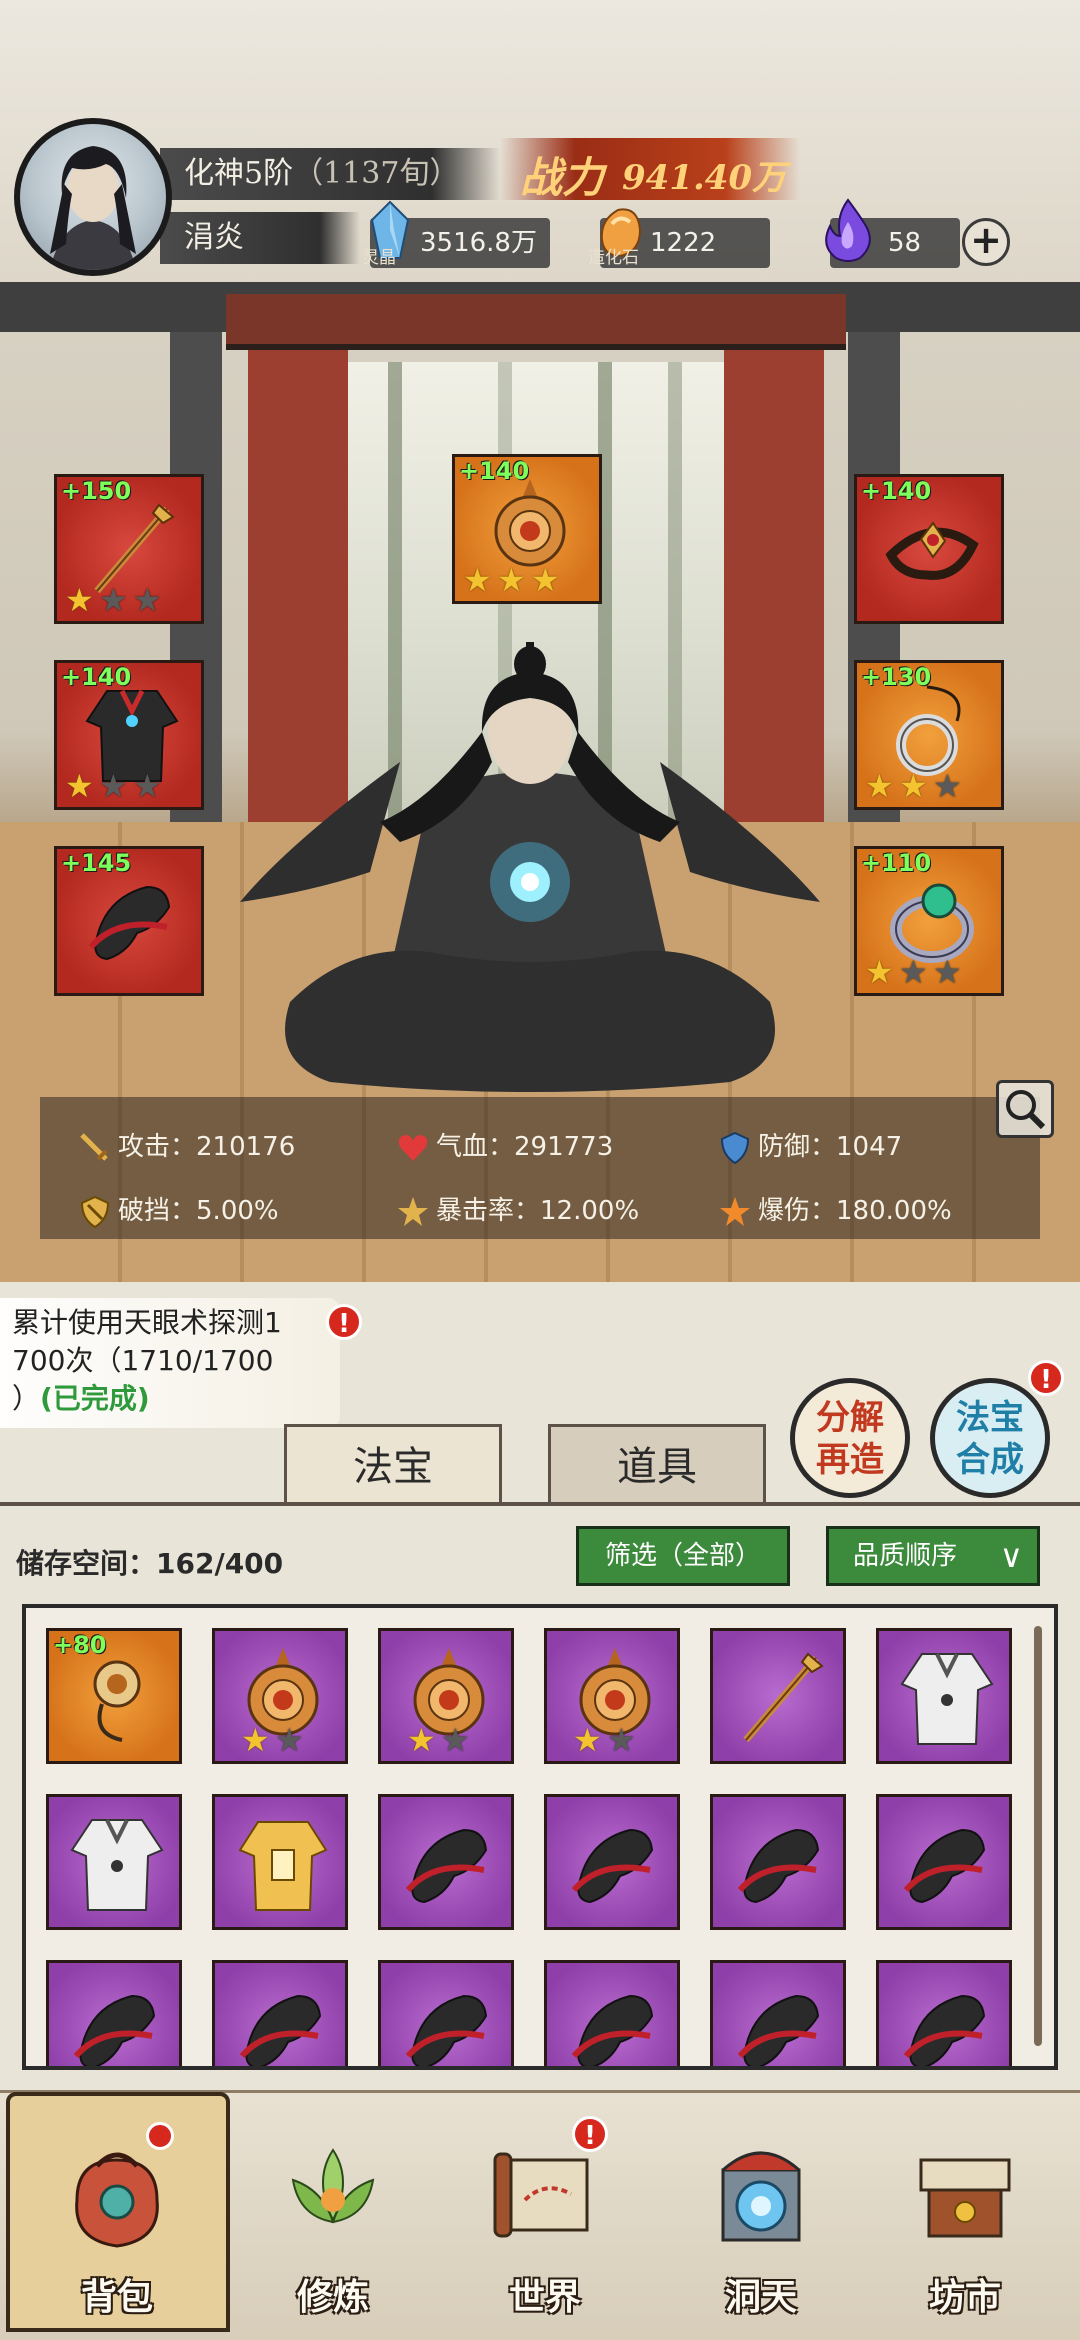  Describe the element at coordinates (129, 549) in the screenshot. I see `equip-slot-weapon: +150 ★ ★ ★` at that location.